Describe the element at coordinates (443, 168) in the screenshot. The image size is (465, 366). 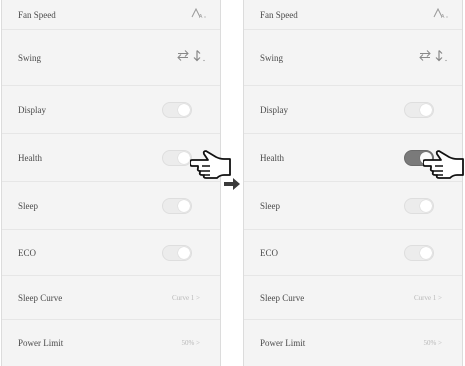
I see `pointing-hand-icon` at that location.